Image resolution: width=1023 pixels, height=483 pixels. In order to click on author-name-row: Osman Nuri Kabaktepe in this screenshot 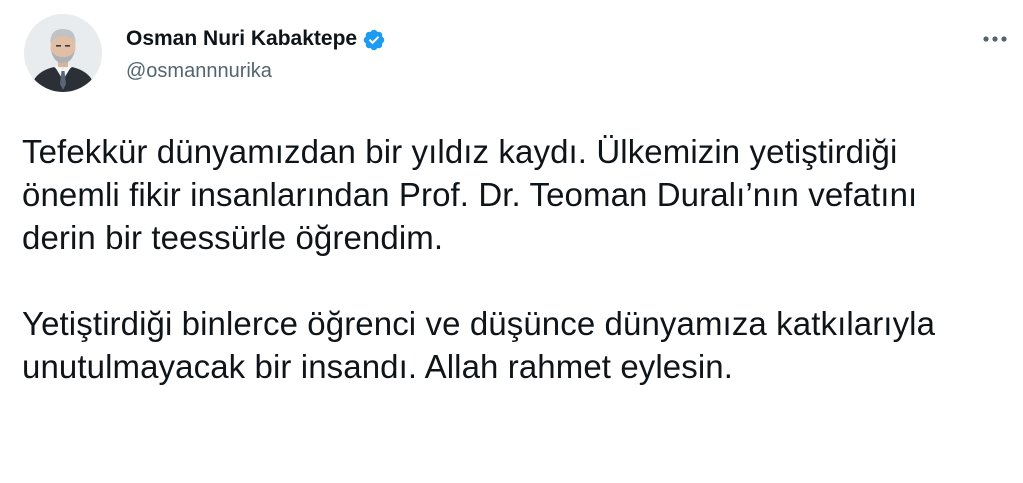, I will do `click(256, 39)`.